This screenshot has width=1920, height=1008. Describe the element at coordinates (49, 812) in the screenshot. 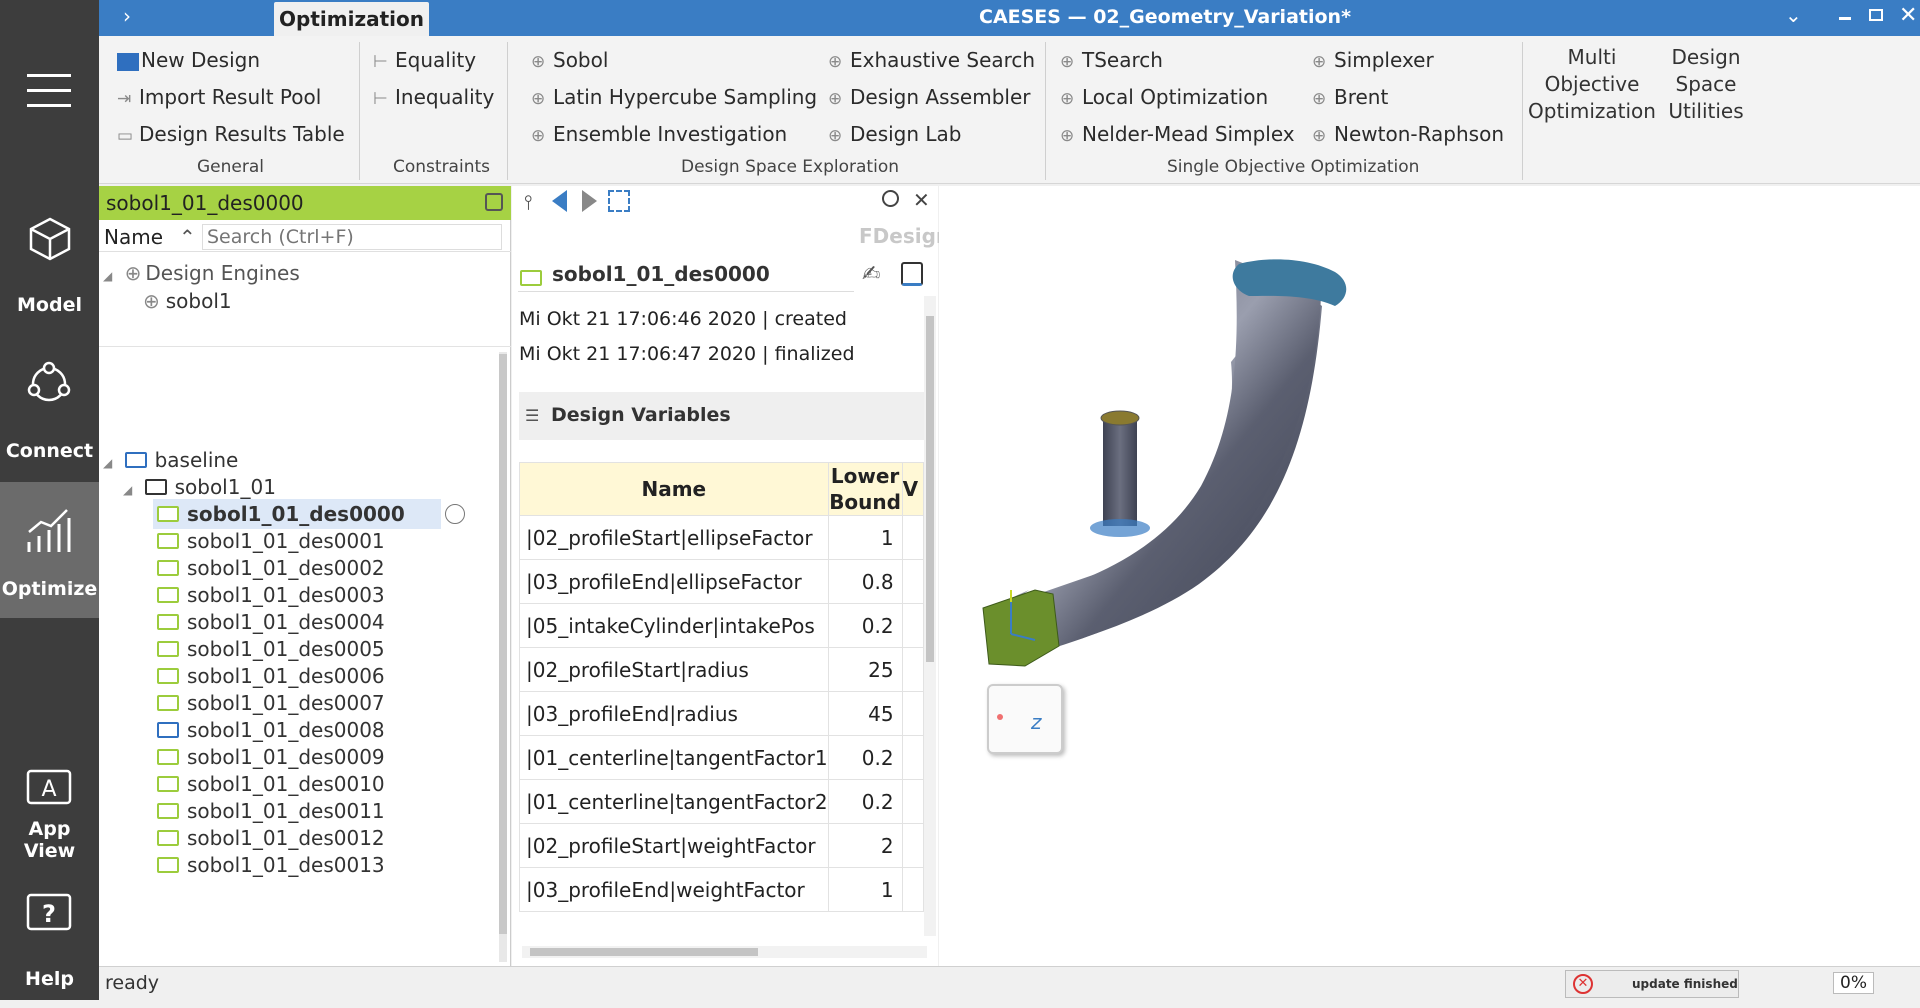

I see `sidebar-app-view: A App View` at that location.